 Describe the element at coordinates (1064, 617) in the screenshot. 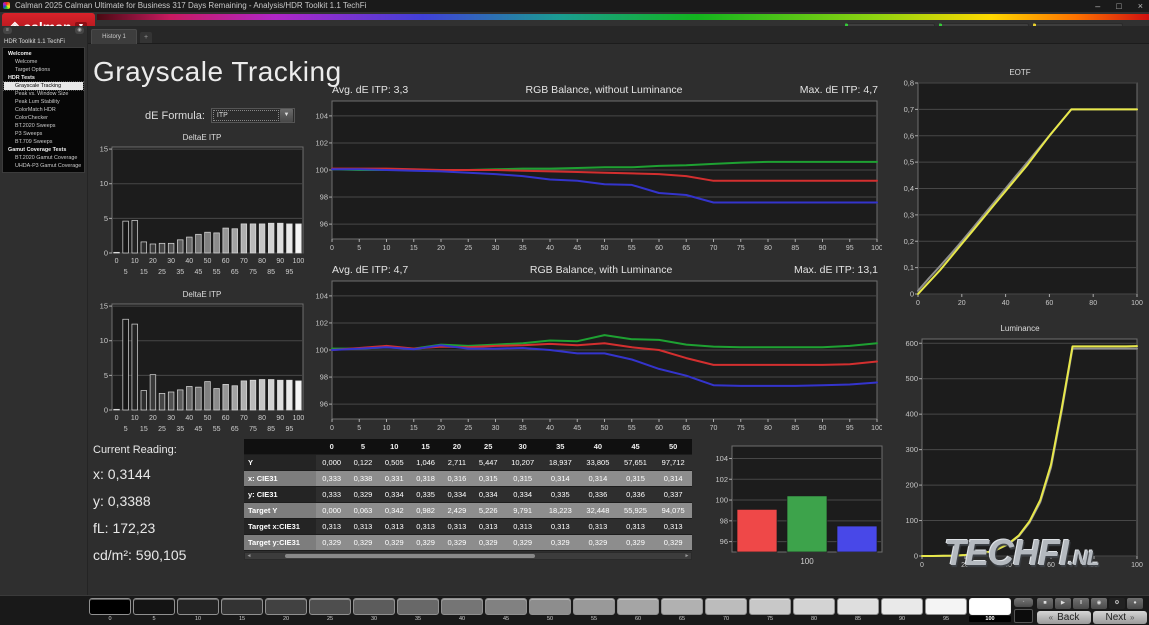

I see `back-button: « Back` at that location.